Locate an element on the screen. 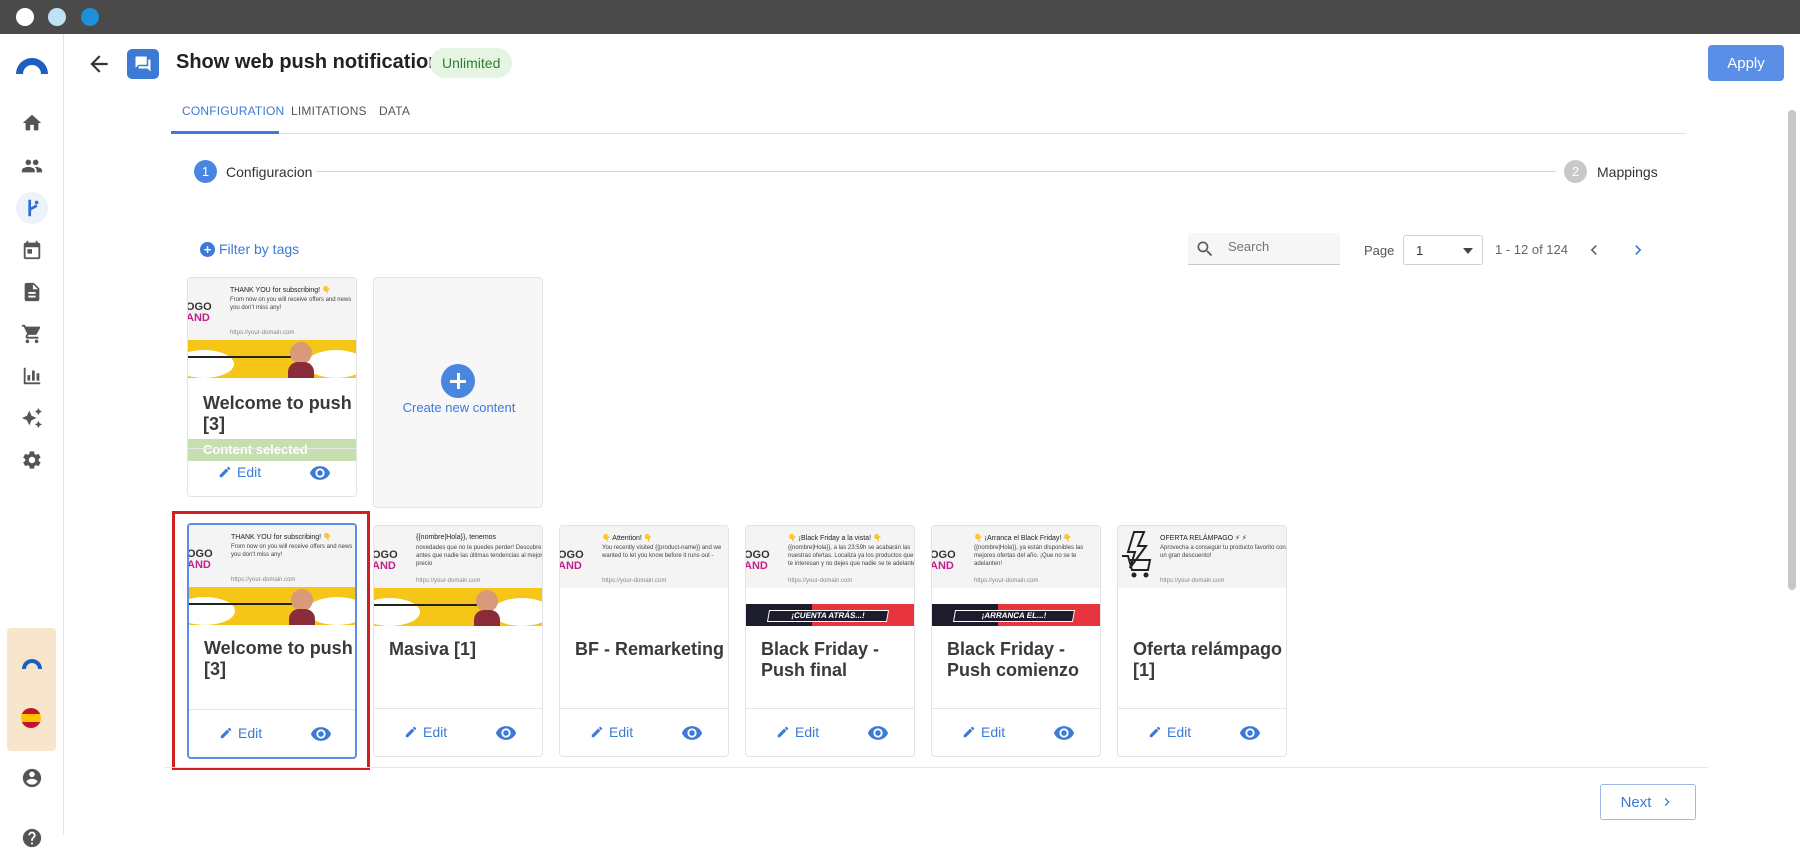 Image resolution: width=1800 pixels, height=854 pixels. chart-icon is located at coordinates (32, 376).